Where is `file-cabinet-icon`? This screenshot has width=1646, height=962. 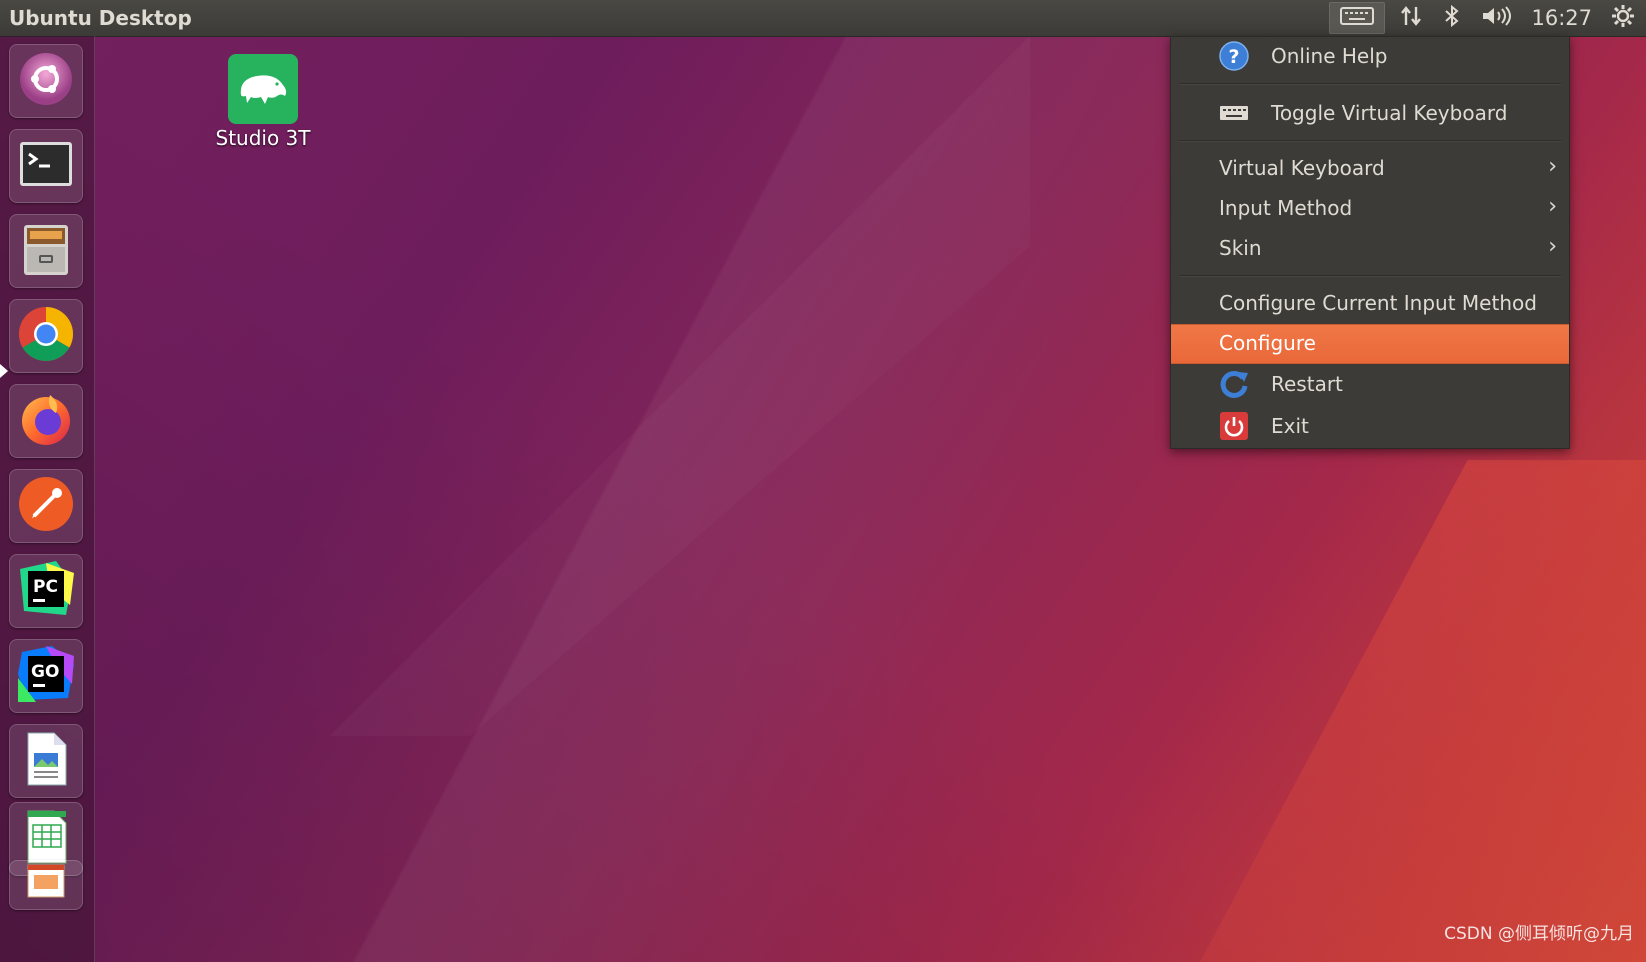
file-cabinet-icon is located at coordinates (46, 251).